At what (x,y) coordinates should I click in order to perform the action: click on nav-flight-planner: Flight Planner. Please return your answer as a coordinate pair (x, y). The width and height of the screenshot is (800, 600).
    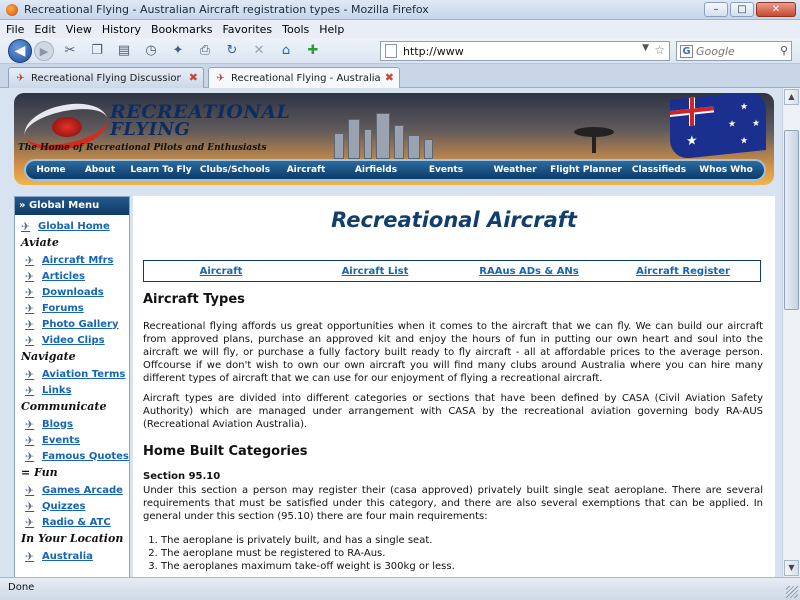
    Looking at the image, I should click on (586, 170).